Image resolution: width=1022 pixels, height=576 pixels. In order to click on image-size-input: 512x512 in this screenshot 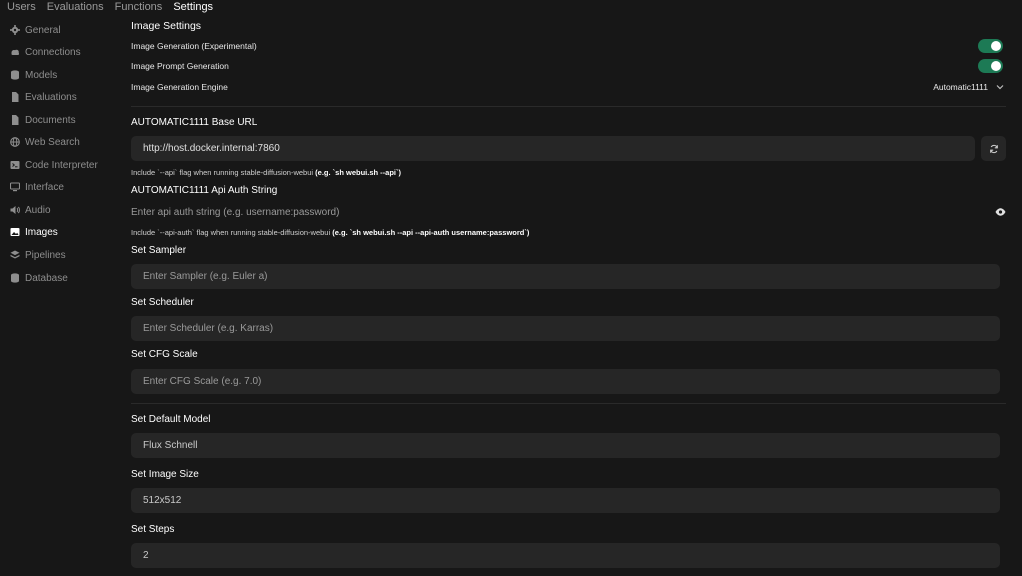, I will do `click(565, 500)`.